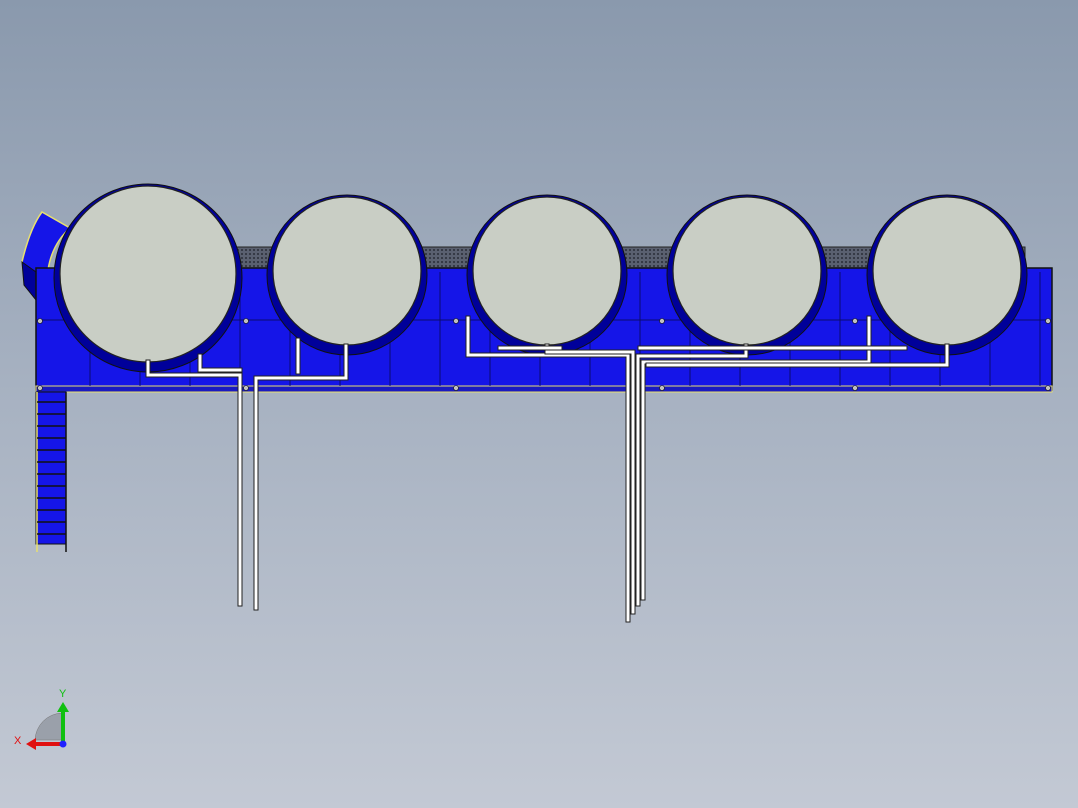  Describe the element at coordinates (48, 726) in the screenshot. I see `triad-arc` at that location.